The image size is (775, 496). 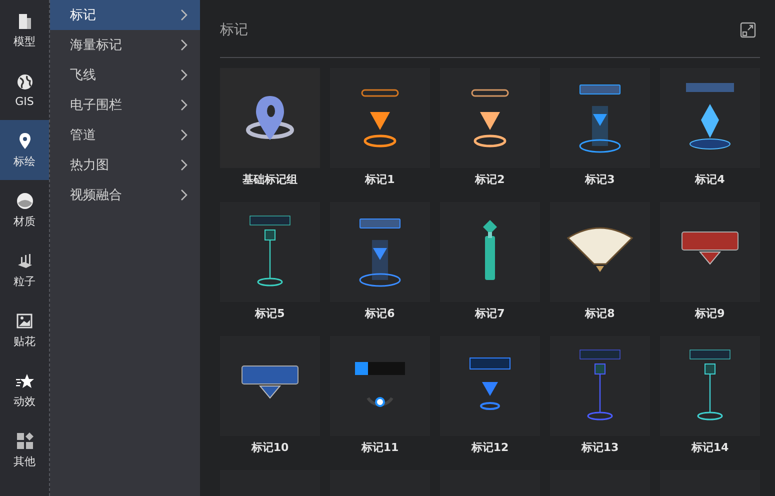 I want to click on nav-item: 其他, so click(x=24, y=450).